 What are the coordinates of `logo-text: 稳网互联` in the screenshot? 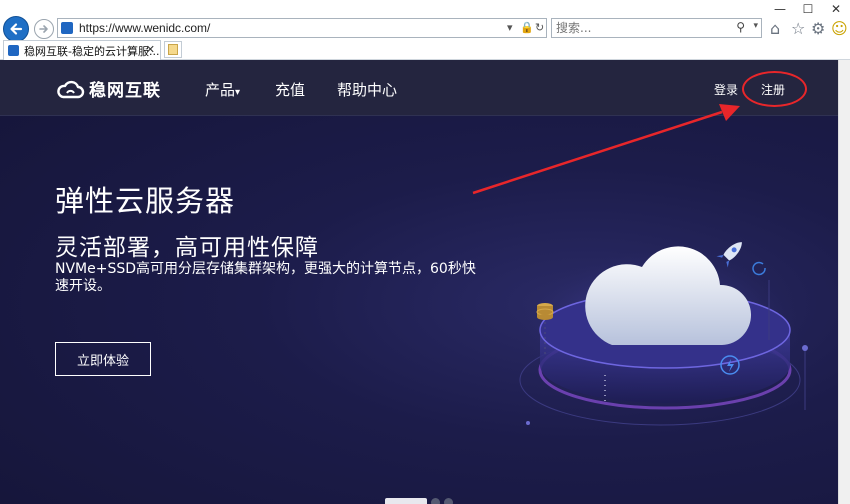 It's located at (125, 91).